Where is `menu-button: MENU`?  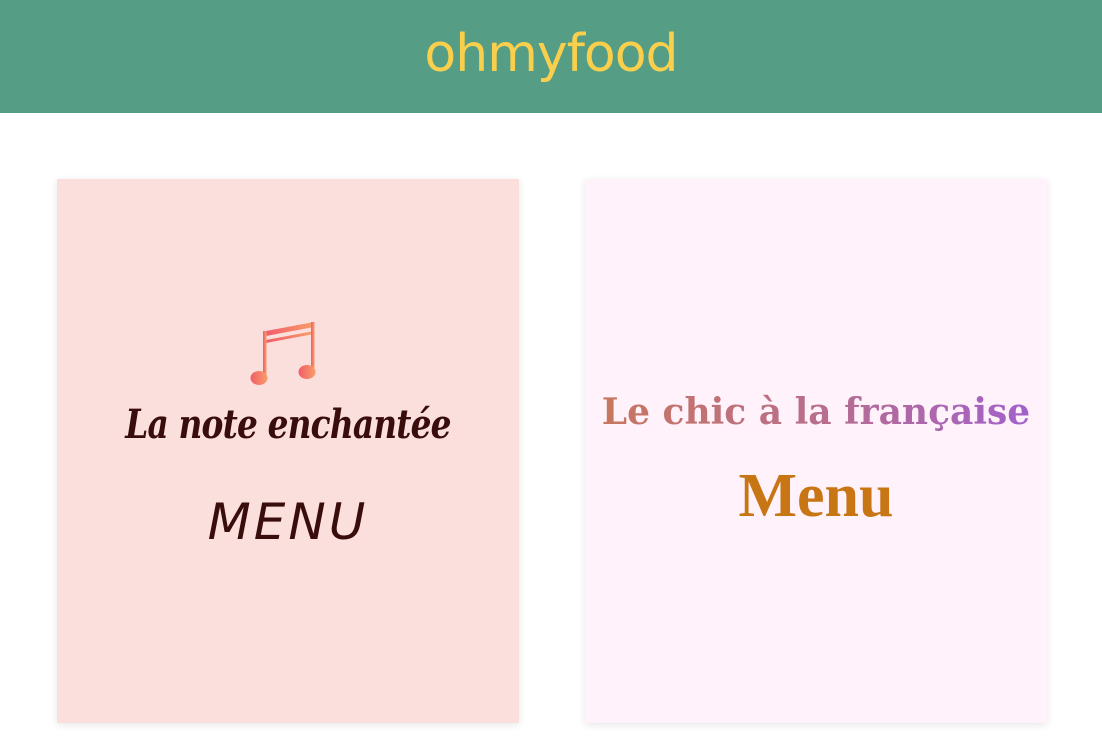
menu-button: MENU is located at coordinates (288, 522).